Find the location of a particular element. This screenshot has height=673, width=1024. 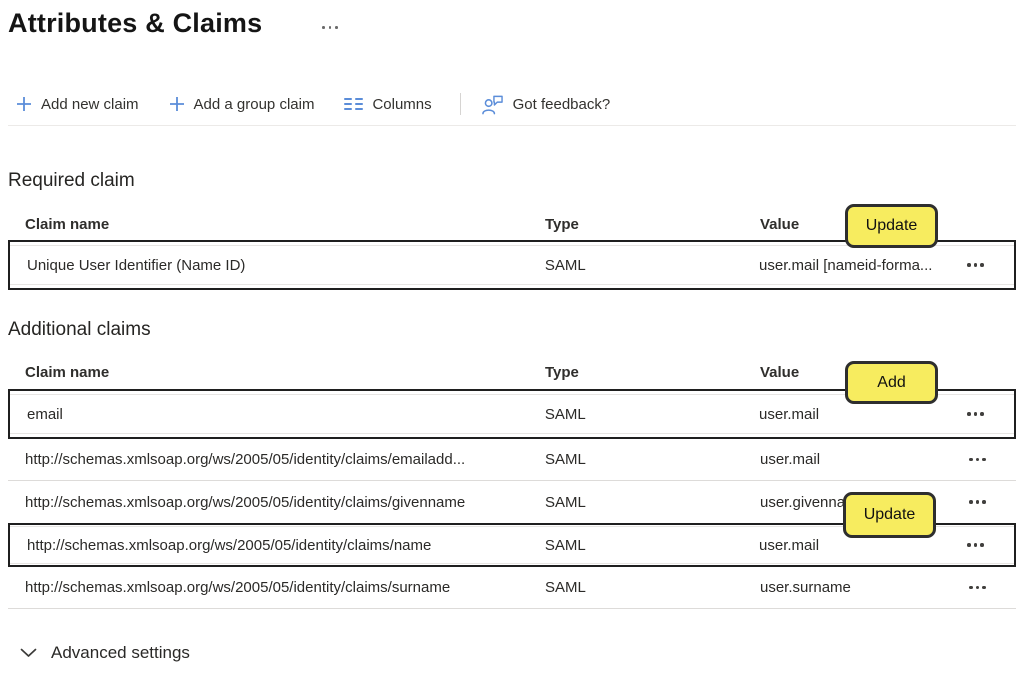

got-feedback-button: Got feedback? is located at coordinates (546, 104).